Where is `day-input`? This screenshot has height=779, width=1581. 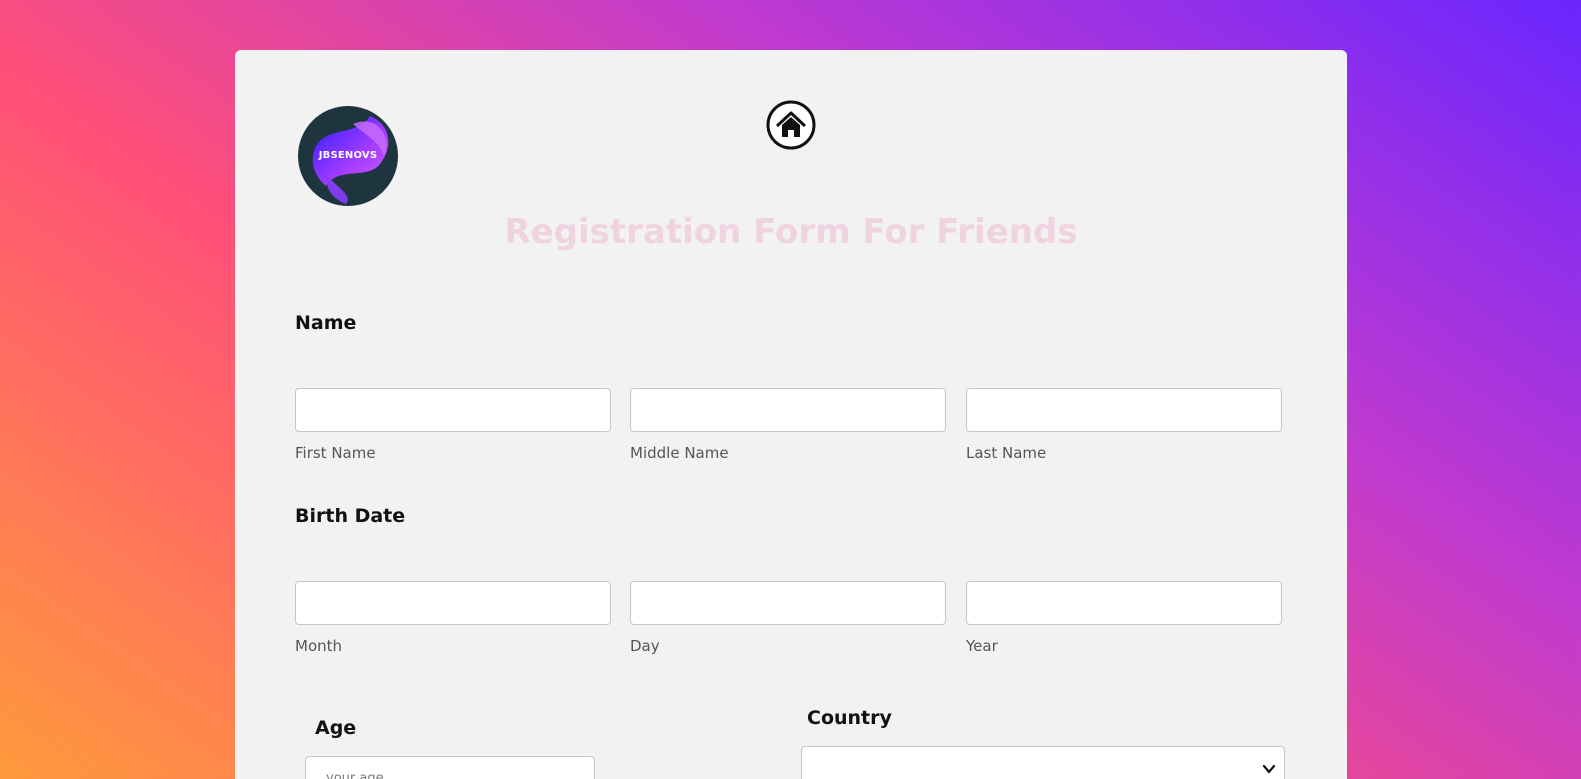 day-input is located at coordinates (788, 603).